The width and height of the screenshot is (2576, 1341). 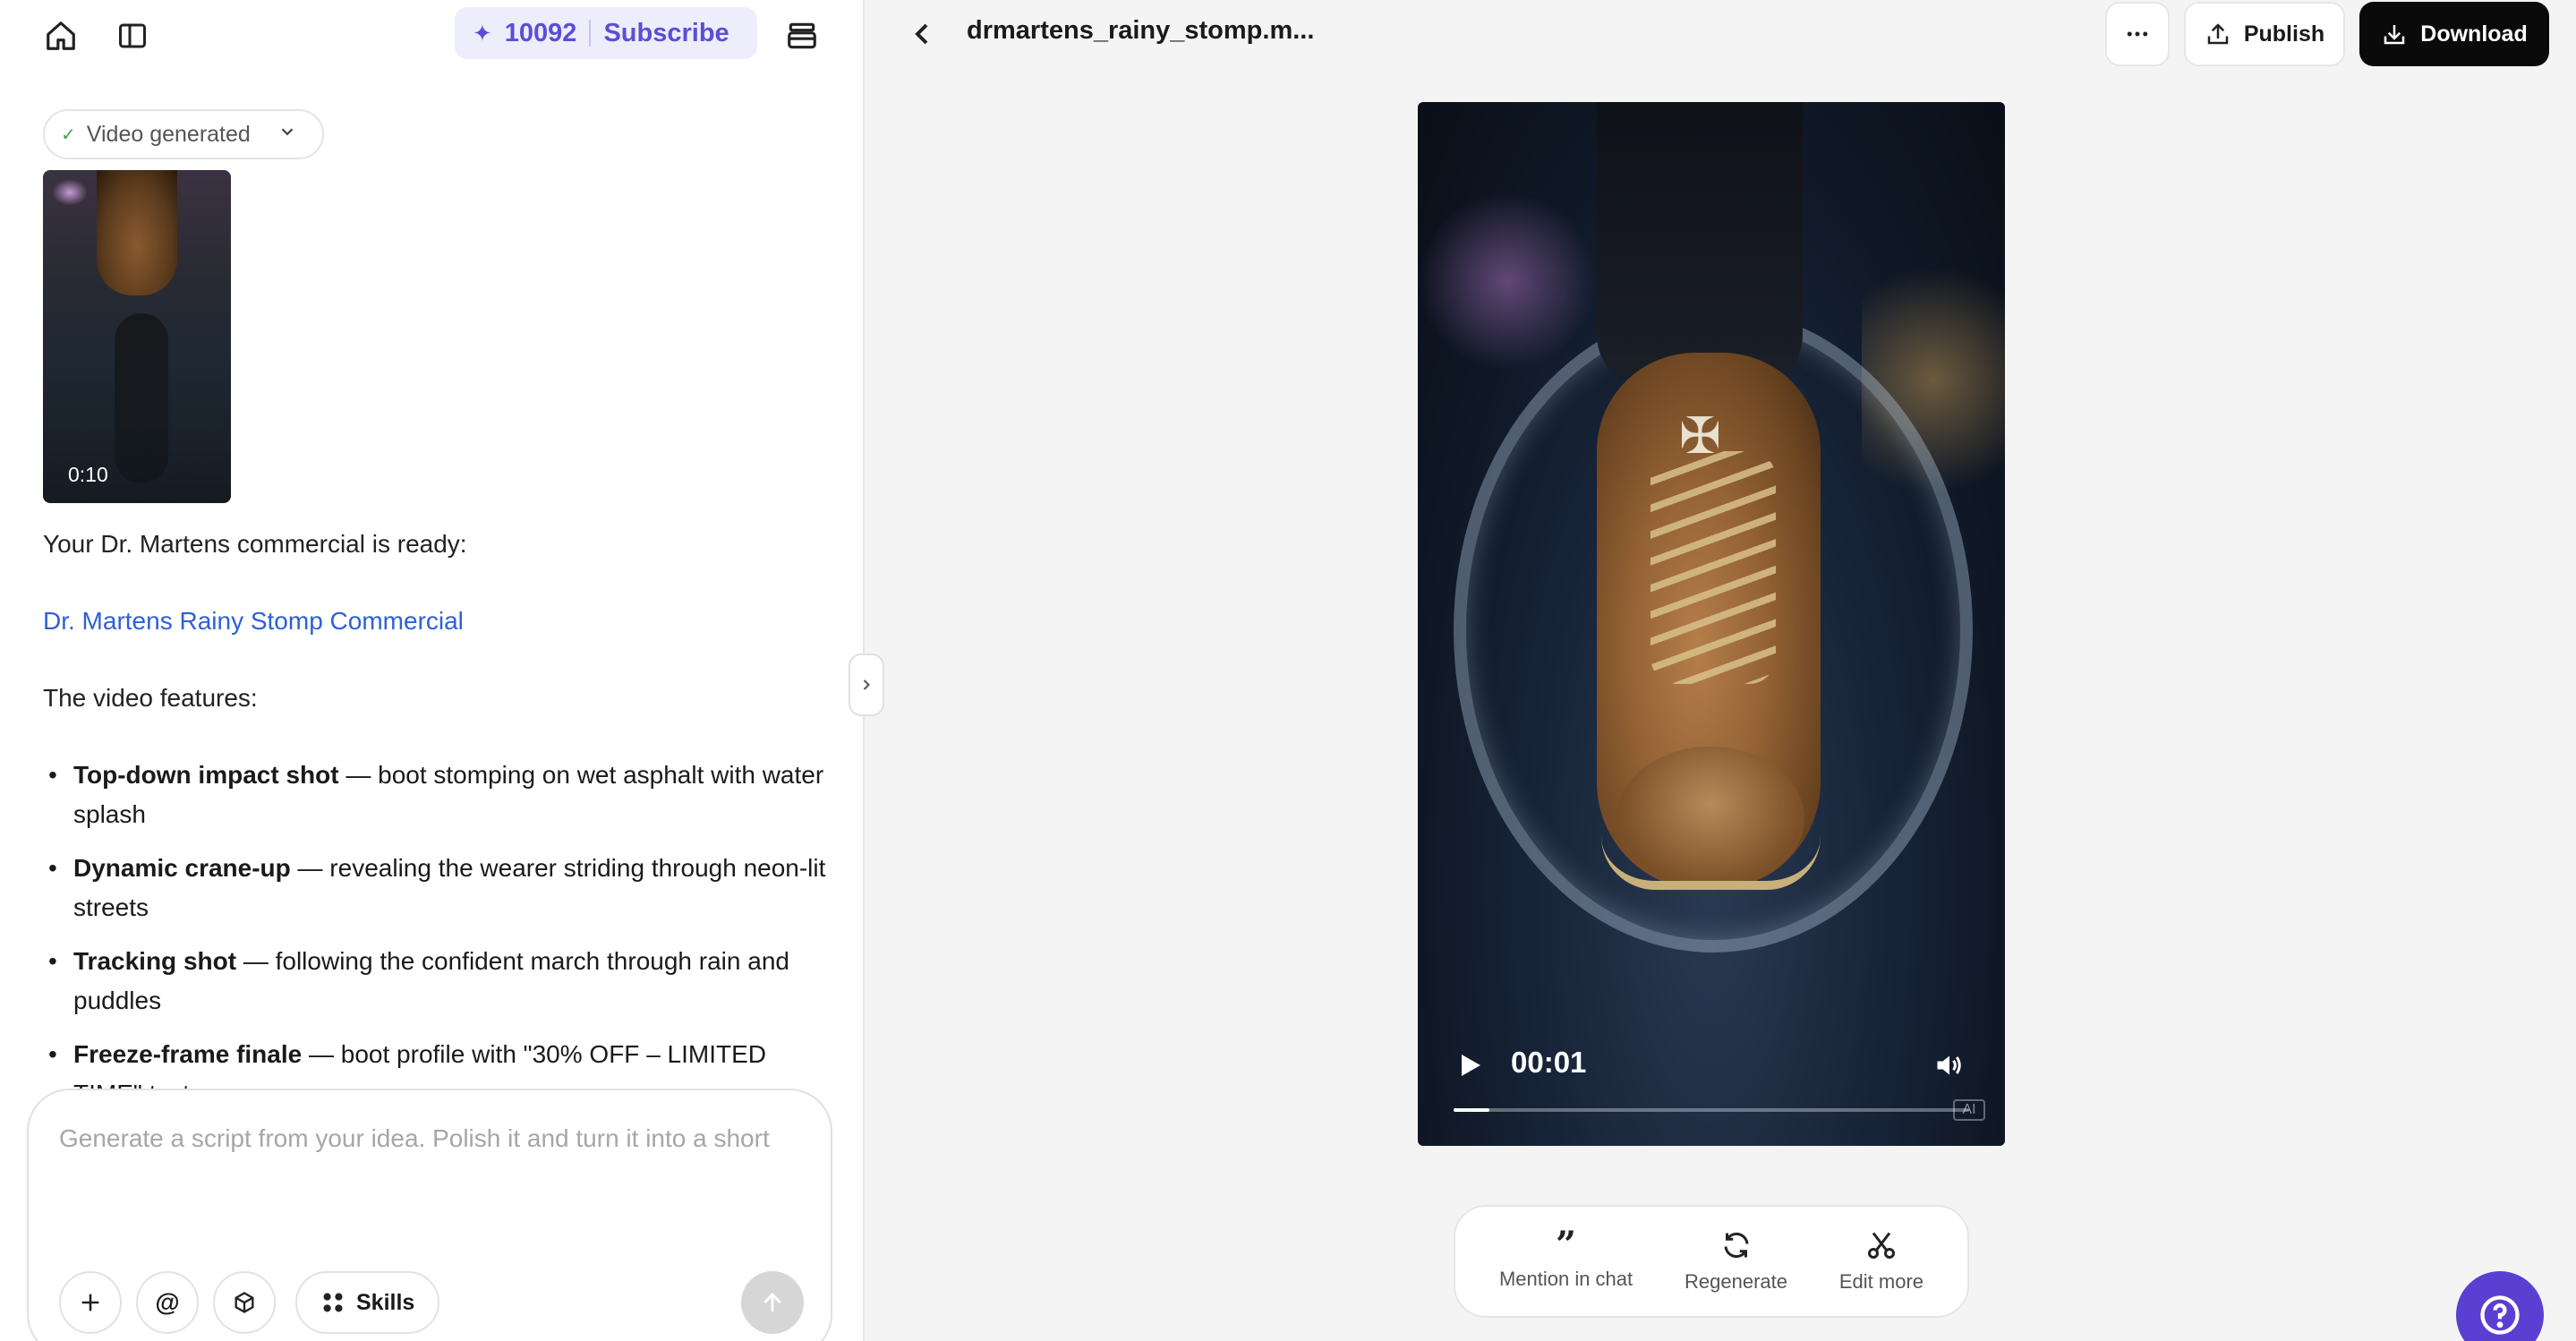 I want to click on edit-more-button: Edit more, so click(x=1881, y=1261).